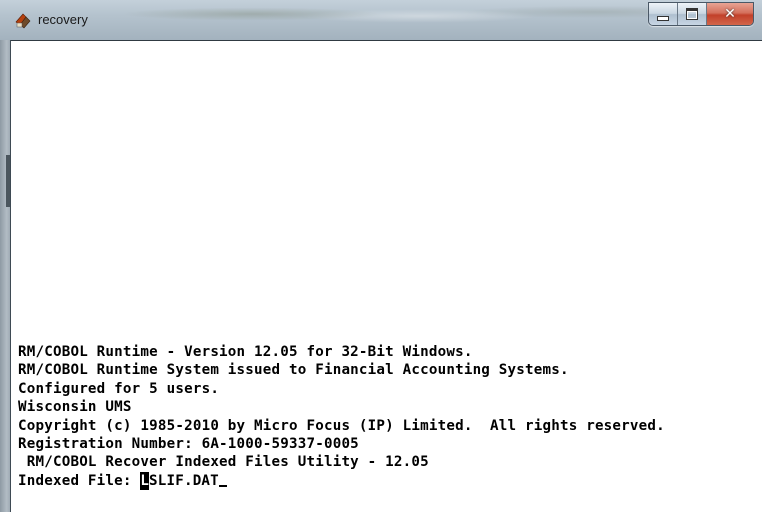 This screenshot has width=762, height=512. I want to click on underscore-cursor, so click(222, 485).